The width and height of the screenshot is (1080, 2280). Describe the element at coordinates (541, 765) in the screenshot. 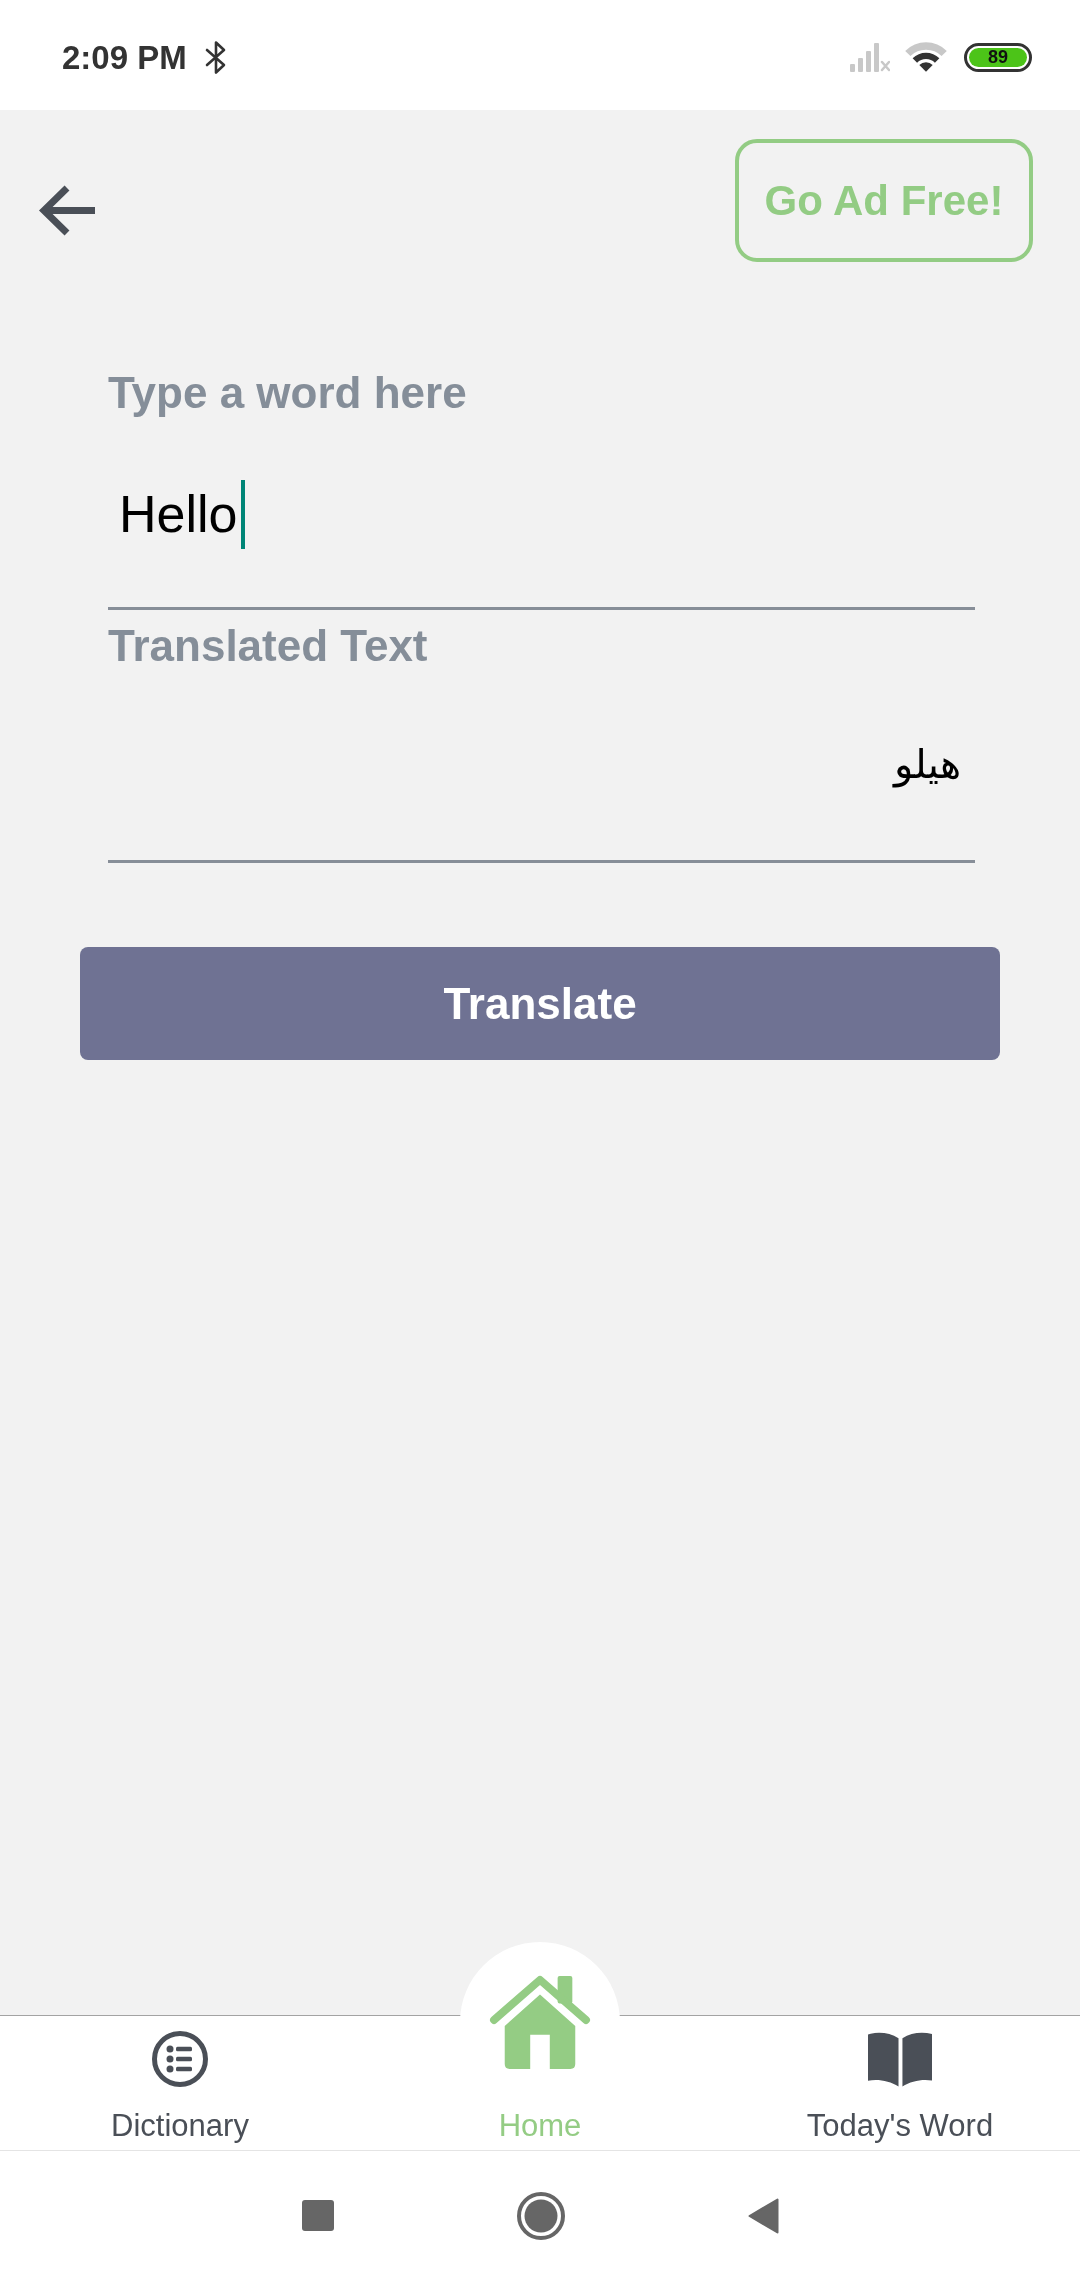

I see `translated-text-field: هيلو` at that location.